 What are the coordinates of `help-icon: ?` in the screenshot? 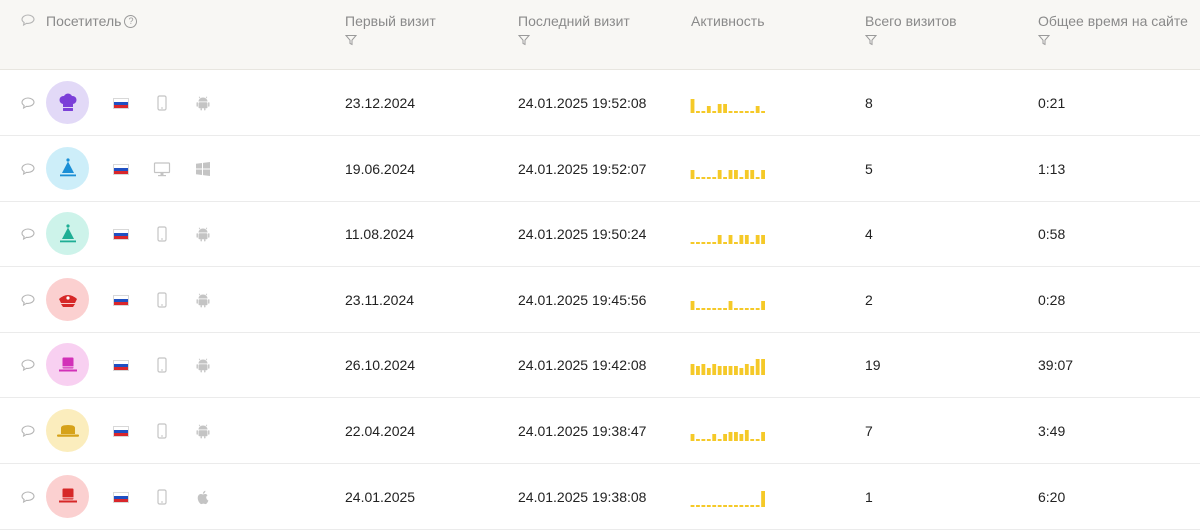 It's located at (131, 21).